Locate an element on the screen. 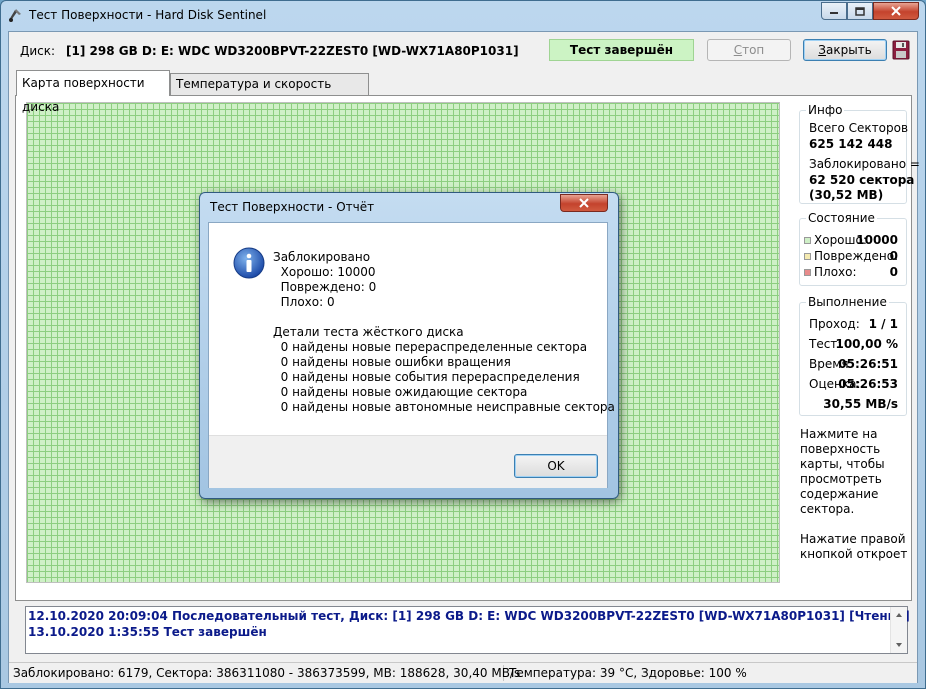  info-icon is located at coordinates (249, 263).